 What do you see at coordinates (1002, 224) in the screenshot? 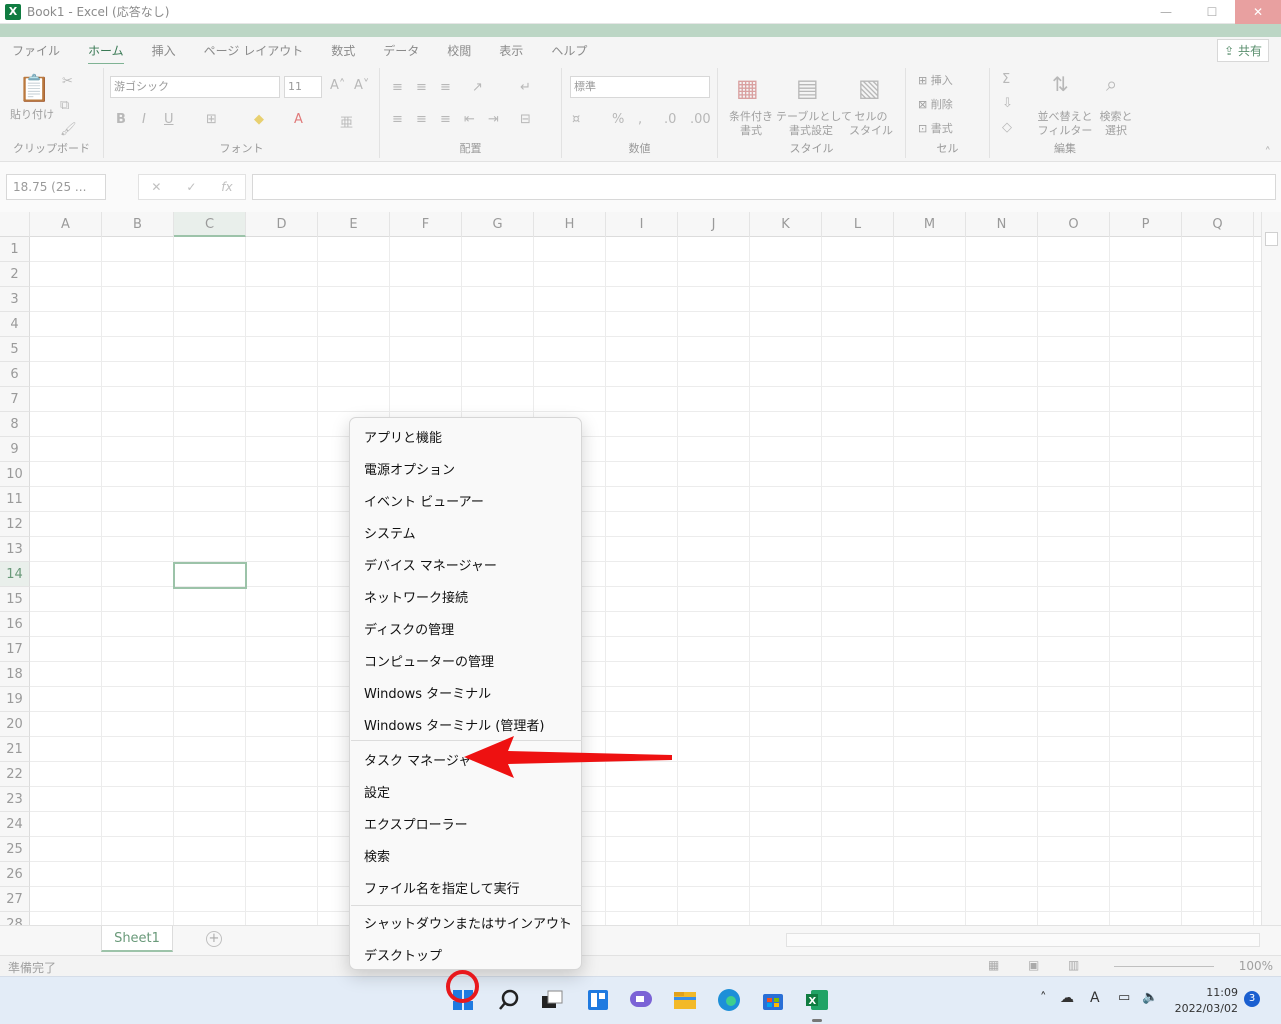
I see `column-header-n: N` at bounding box center [1002, 224].